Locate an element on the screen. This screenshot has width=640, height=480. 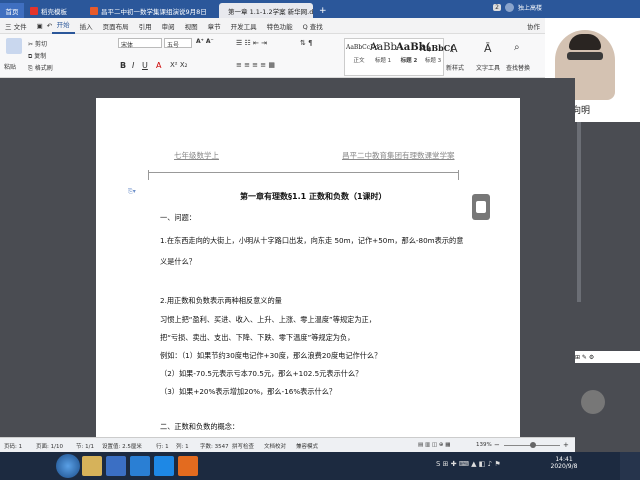
show-desktop-button is located at coordinates (630, 466).